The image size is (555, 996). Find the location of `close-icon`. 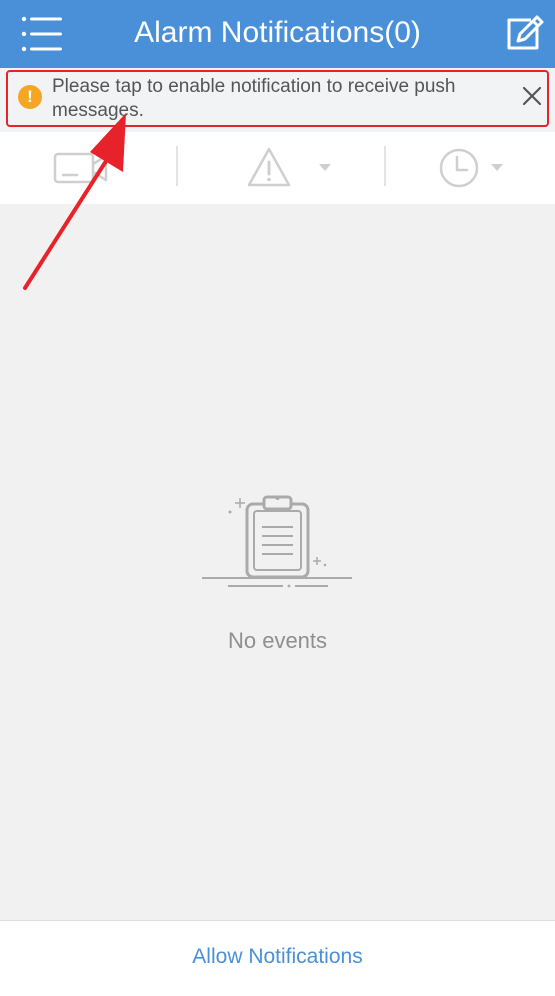

close-icon is located at coordinates (532, 96).